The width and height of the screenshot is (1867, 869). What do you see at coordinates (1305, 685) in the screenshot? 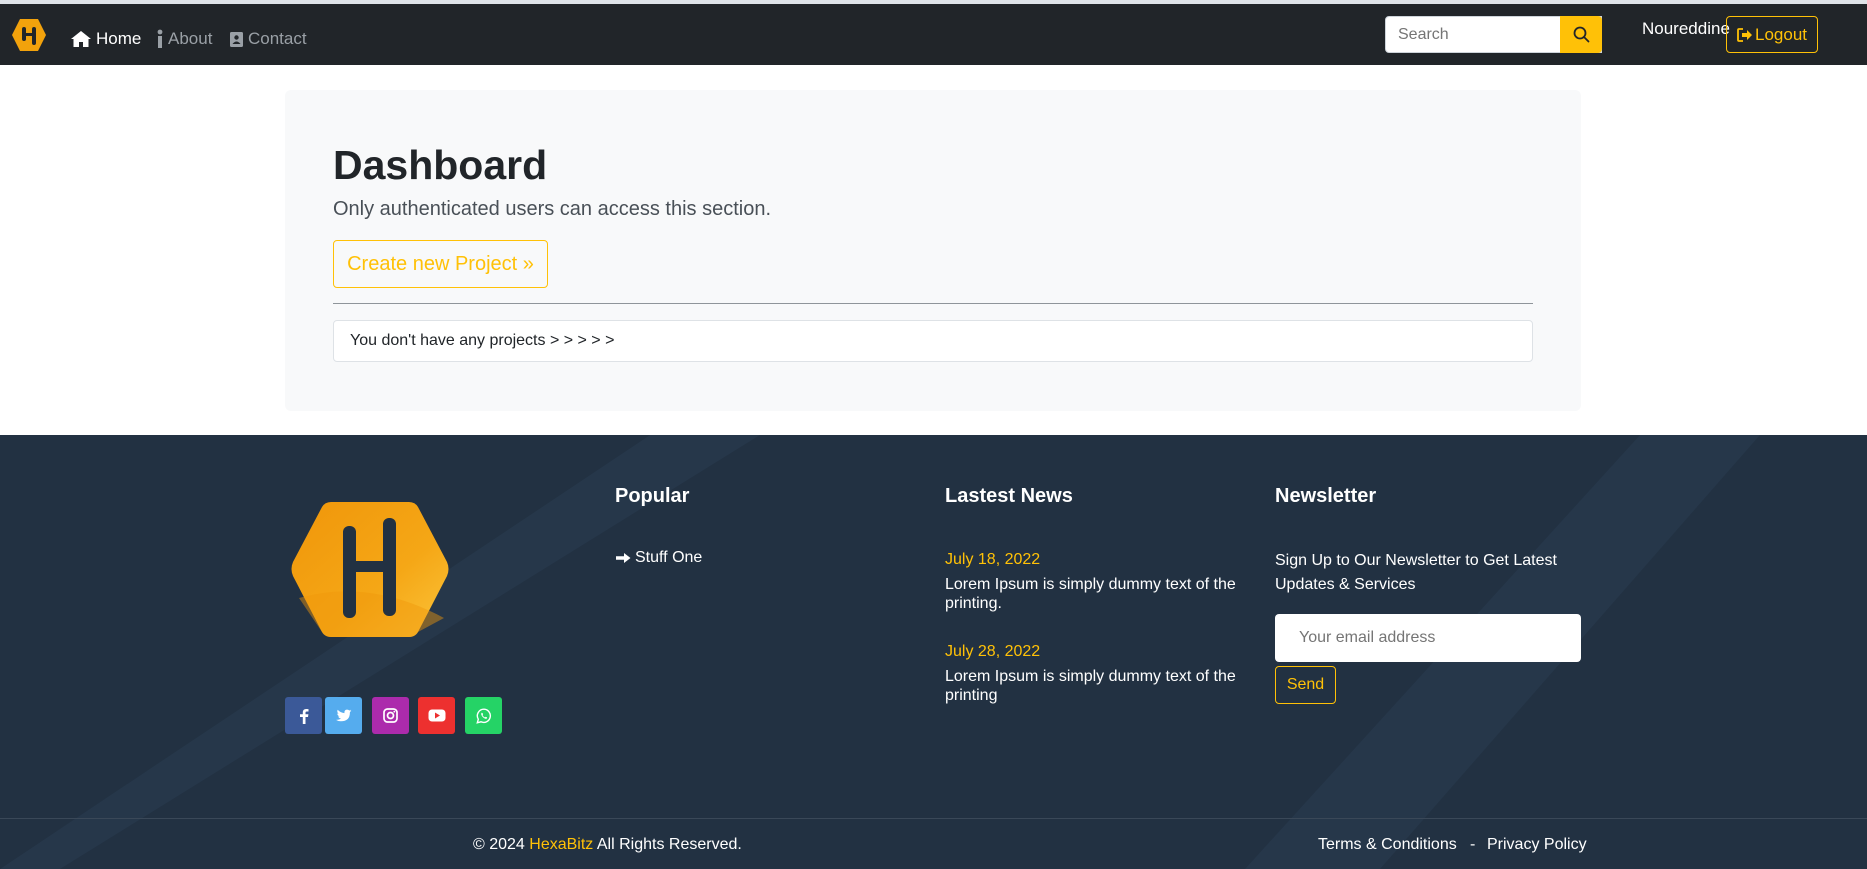
I see `newsletter-send-button: Send` at bounding box center [1305, 685].